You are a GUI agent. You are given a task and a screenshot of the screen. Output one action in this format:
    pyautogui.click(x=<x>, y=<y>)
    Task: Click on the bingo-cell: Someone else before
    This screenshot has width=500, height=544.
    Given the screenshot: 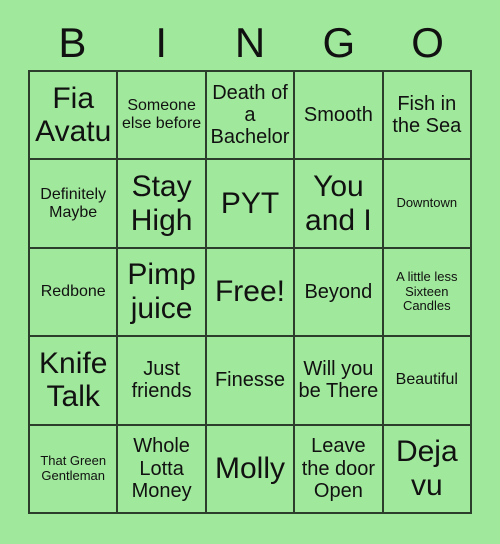 What is the action you would take?
    pyautogui.click(x=162, y=116)
    